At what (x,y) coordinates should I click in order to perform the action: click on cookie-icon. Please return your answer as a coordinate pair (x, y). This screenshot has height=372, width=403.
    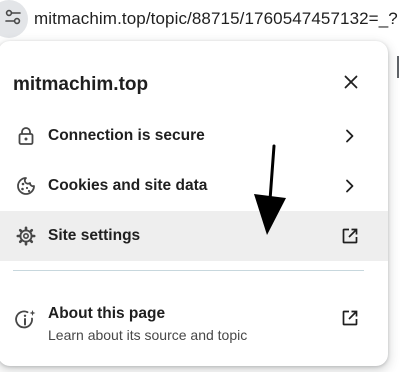
    Looking at the image, I should click on (26, 186).